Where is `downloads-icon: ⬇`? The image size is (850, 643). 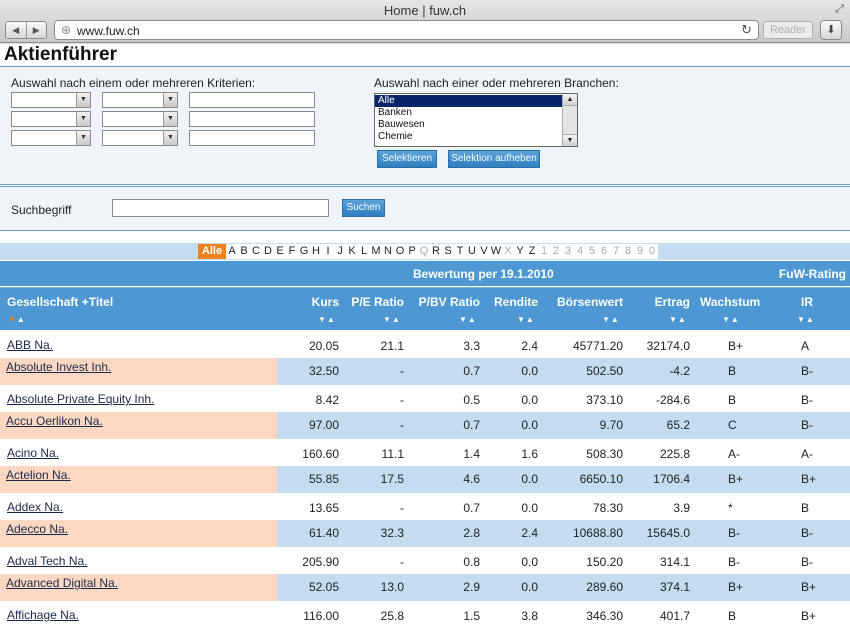 downloads-icon: ⬇ is located at coordinates (831, 30).